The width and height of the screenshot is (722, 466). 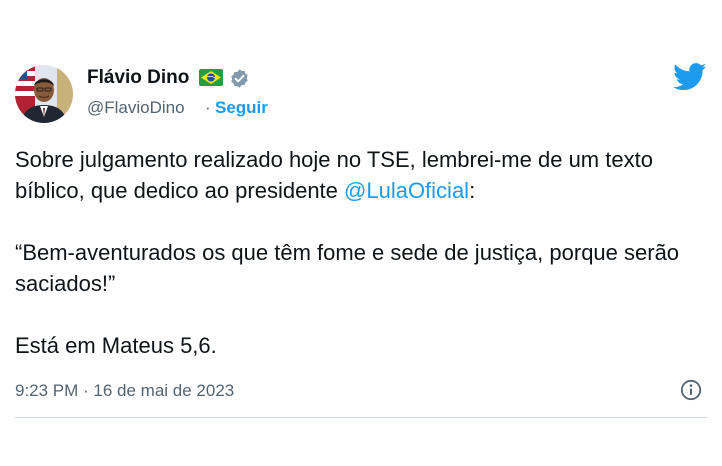 What do you see at coordinates (691, 390) in the screenshot?
I see `info-icon` at bounding box center [691, 390].